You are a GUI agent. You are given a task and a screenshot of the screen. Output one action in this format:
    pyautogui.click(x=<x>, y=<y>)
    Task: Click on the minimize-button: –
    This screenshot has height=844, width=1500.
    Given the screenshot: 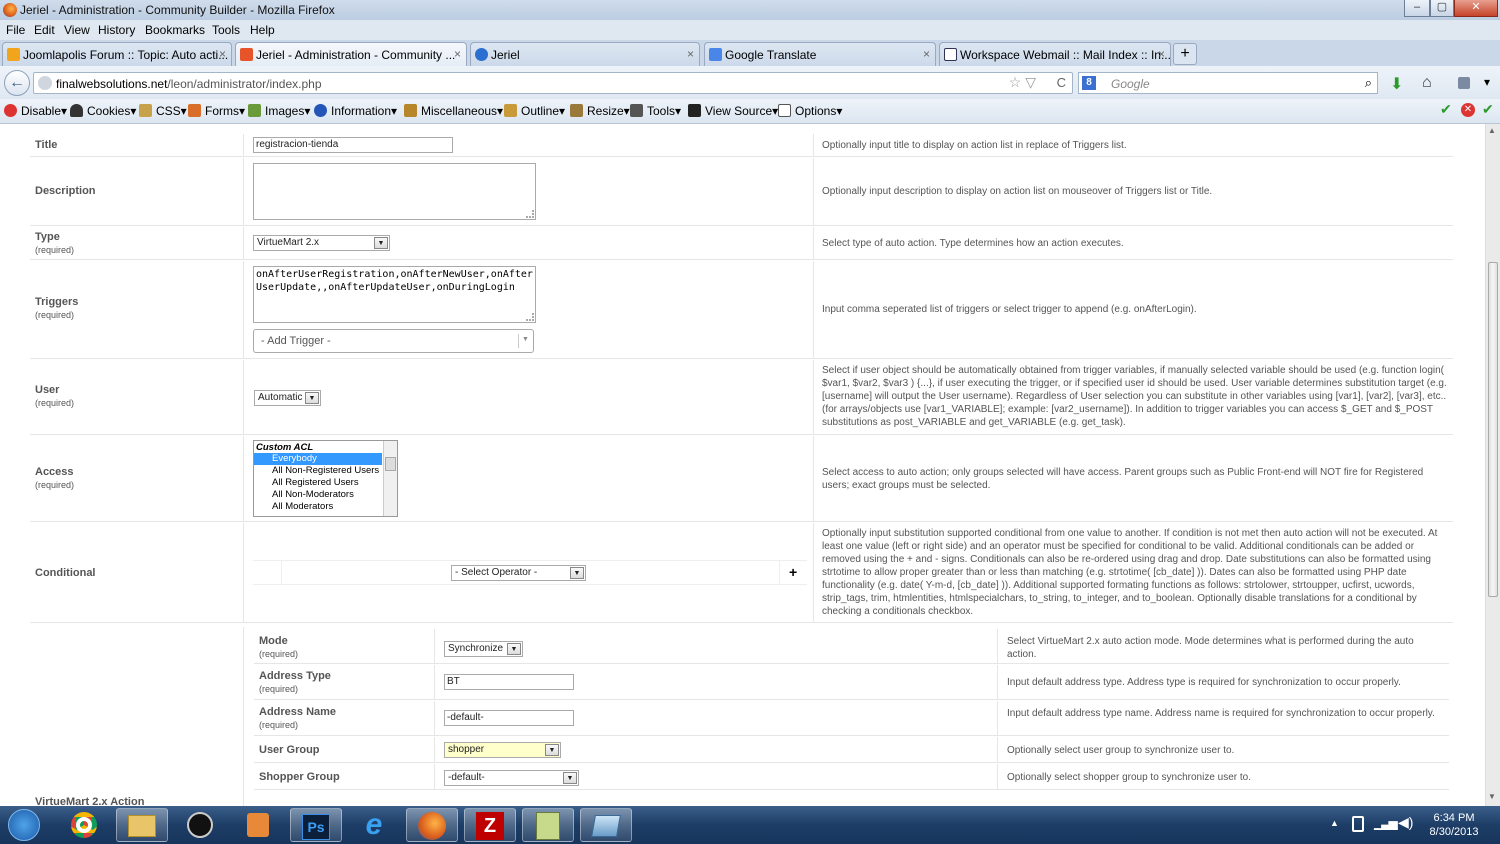 What is the action you would take?
    pyautogui.click(x=1417, y=8)
    